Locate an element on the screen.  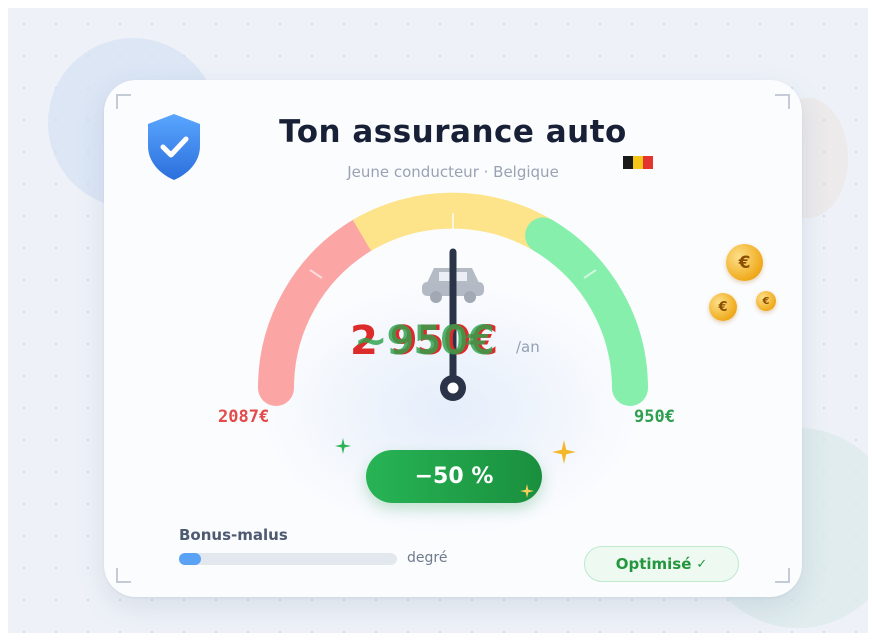
status-badge: Optimisé ✓ is located at coordinates (661, 564).